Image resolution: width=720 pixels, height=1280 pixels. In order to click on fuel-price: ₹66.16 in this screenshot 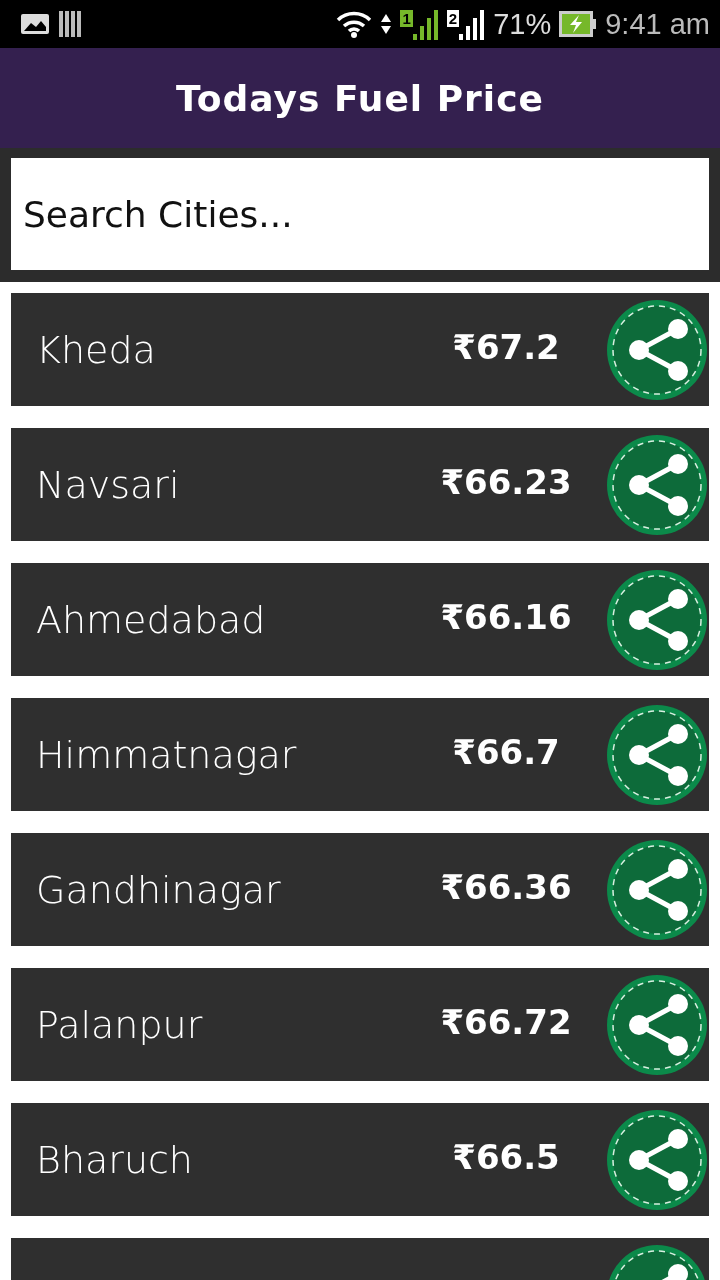, I will do `click(506, 616)`.